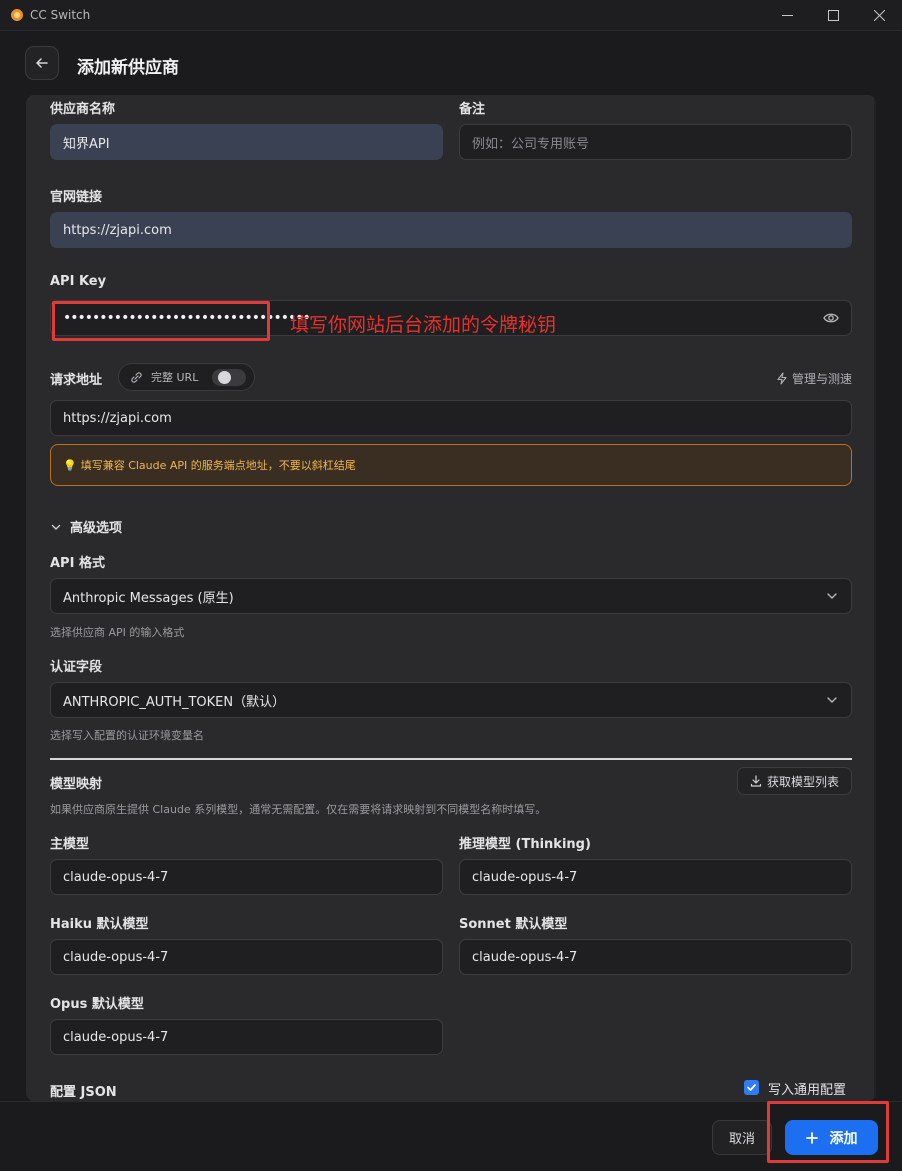 This screenshot has height=1171, width=902. I want to click on full-url-switch, so click(229, 377).